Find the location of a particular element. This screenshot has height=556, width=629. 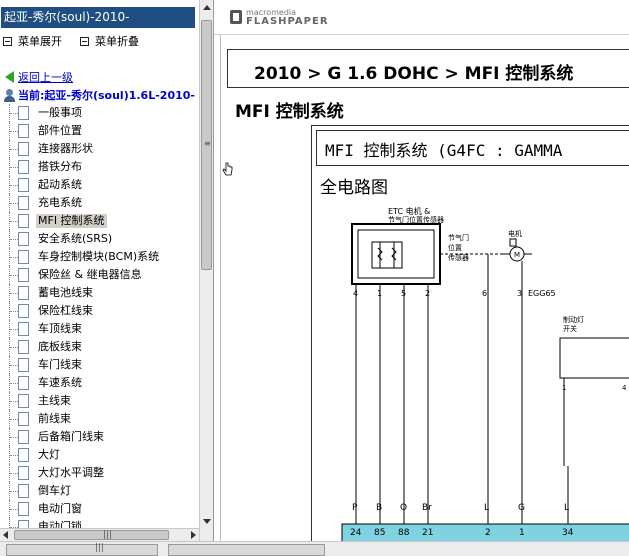

tree-item: 大灯 is located at coordinates (99, 455).